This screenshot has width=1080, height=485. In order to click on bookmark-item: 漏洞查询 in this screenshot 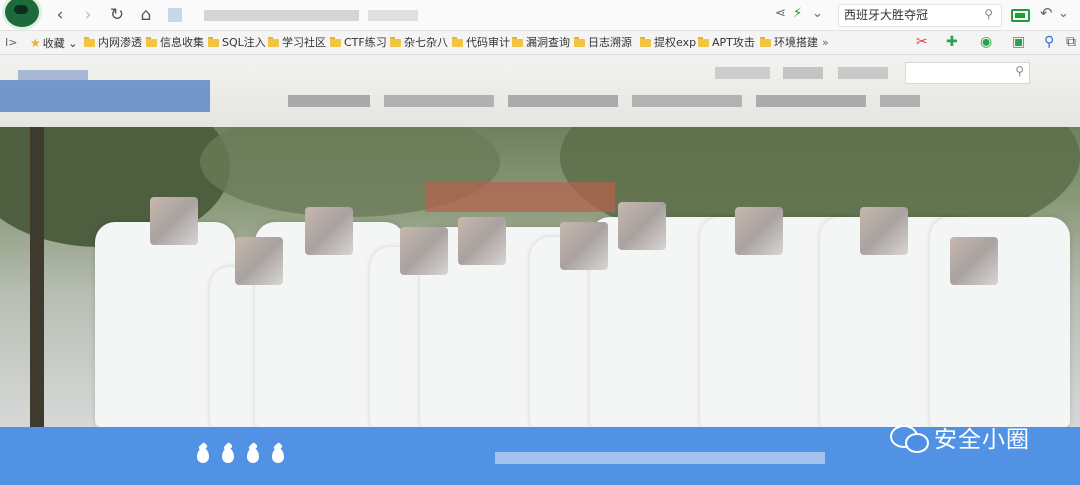, I will do `click(541, 43)`.